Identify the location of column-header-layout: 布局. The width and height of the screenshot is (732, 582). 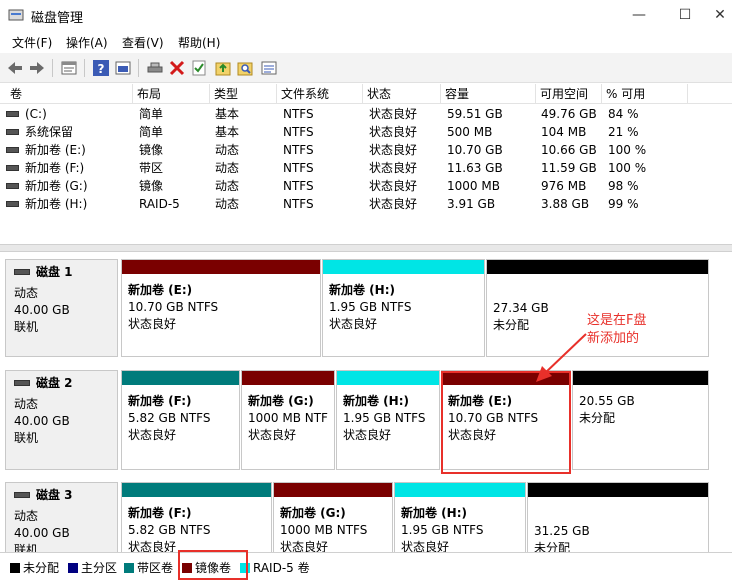
(171, 94).